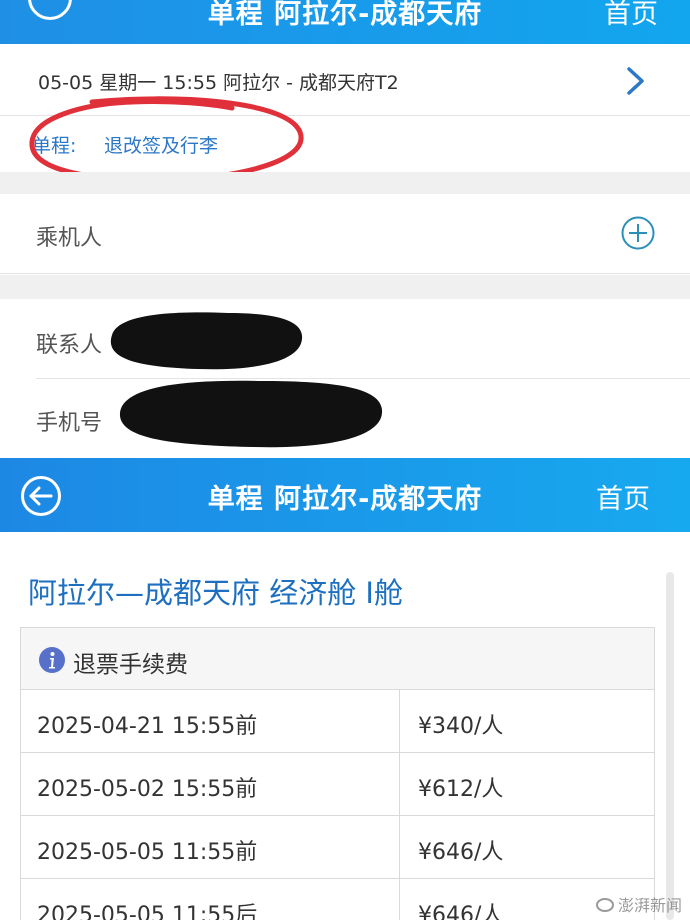 The image size is (690, 920). I want to click on scrollbar, so click(670, 746).